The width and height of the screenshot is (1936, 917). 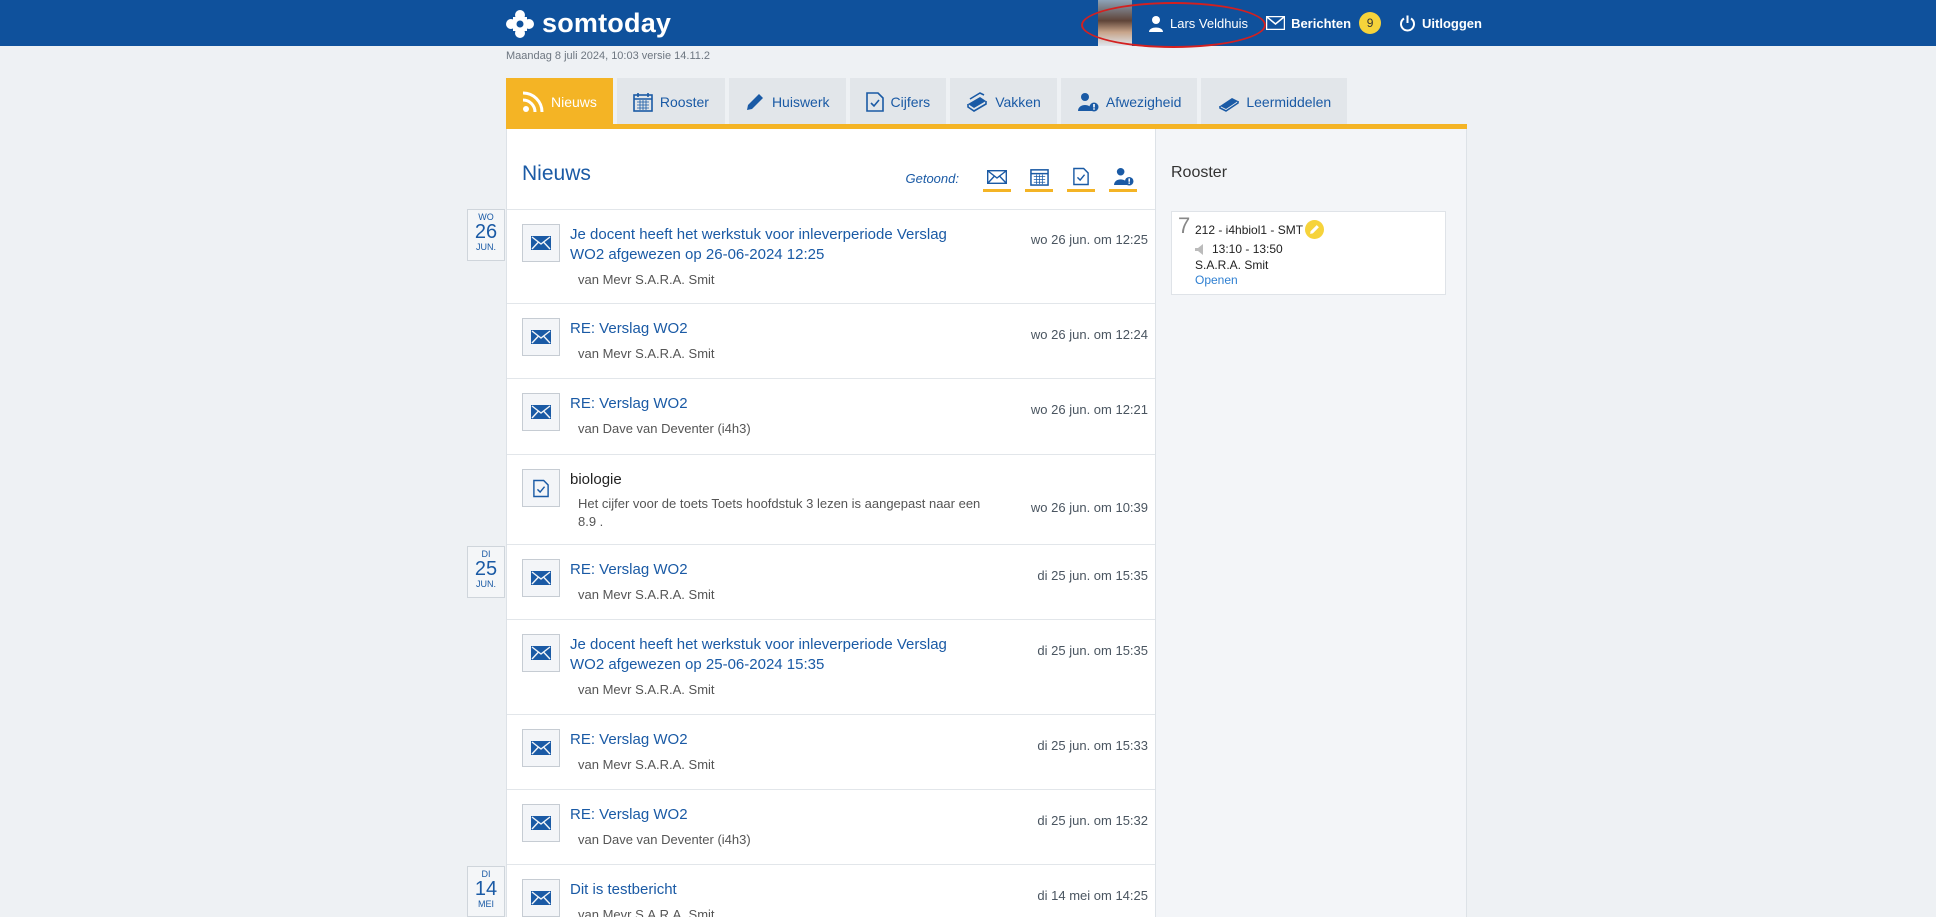 What do you see at coordinates (1003, 101) in the screenshot?
I see `tab-vakken: Vakken` at bounding box center [1003, 101].